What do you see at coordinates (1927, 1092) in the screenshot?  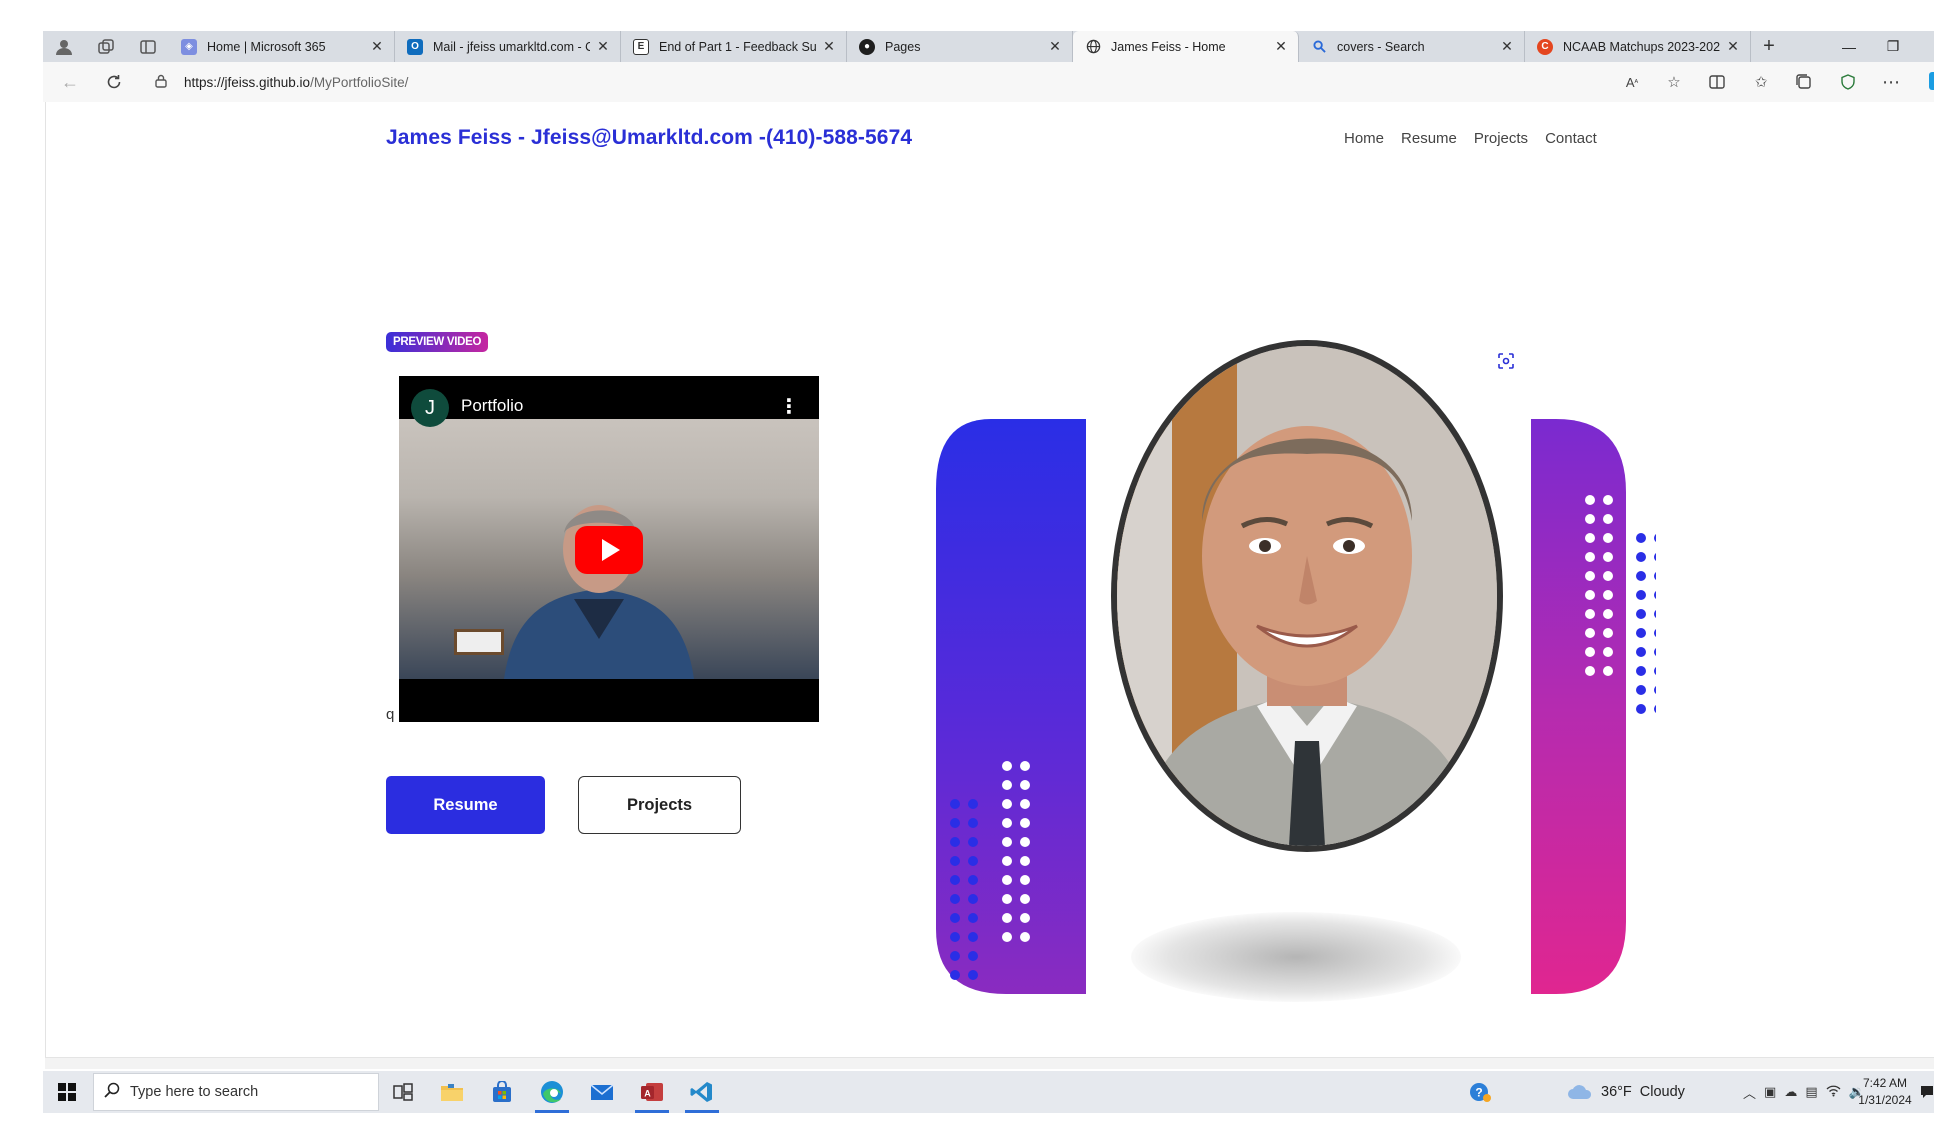 I see `notification-icon` at bounding box center [1927, 1092].